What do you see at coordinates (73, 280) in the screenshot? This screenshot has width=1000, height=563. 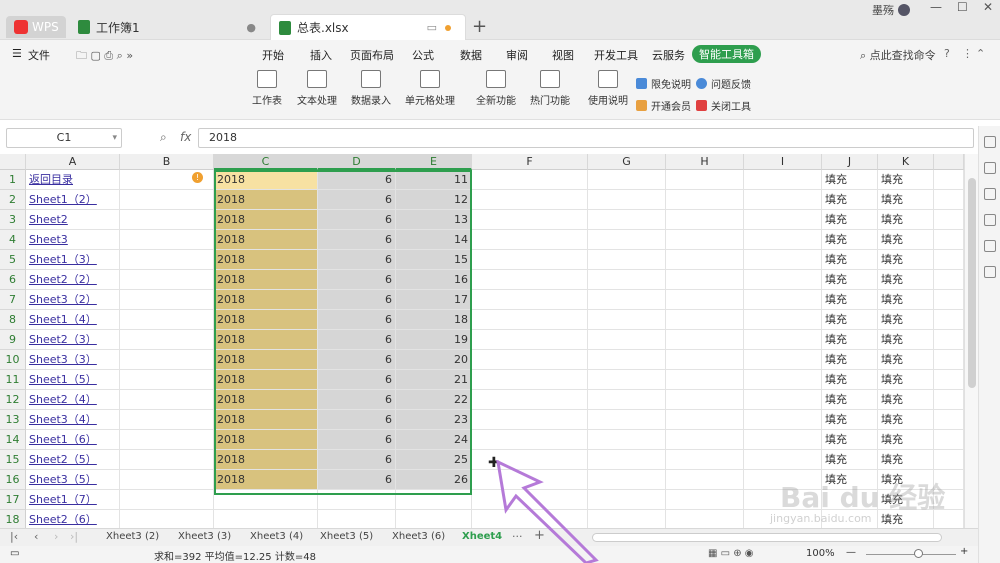 I see `cell-link: Sheet2（2）` at bounding box center [73, 280].